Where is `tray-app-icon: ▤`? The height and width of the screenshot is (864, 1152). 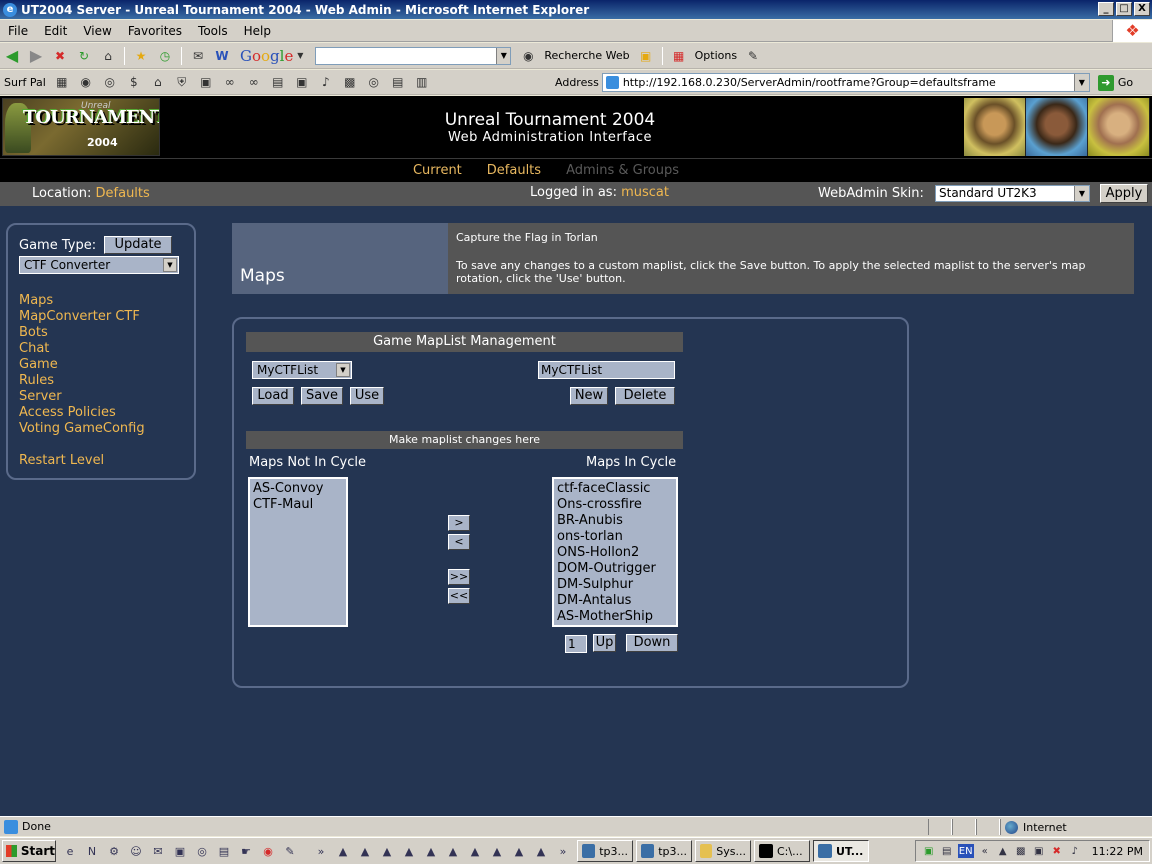 tray-app-icon: ▤ is located at coordinates (947, 851).